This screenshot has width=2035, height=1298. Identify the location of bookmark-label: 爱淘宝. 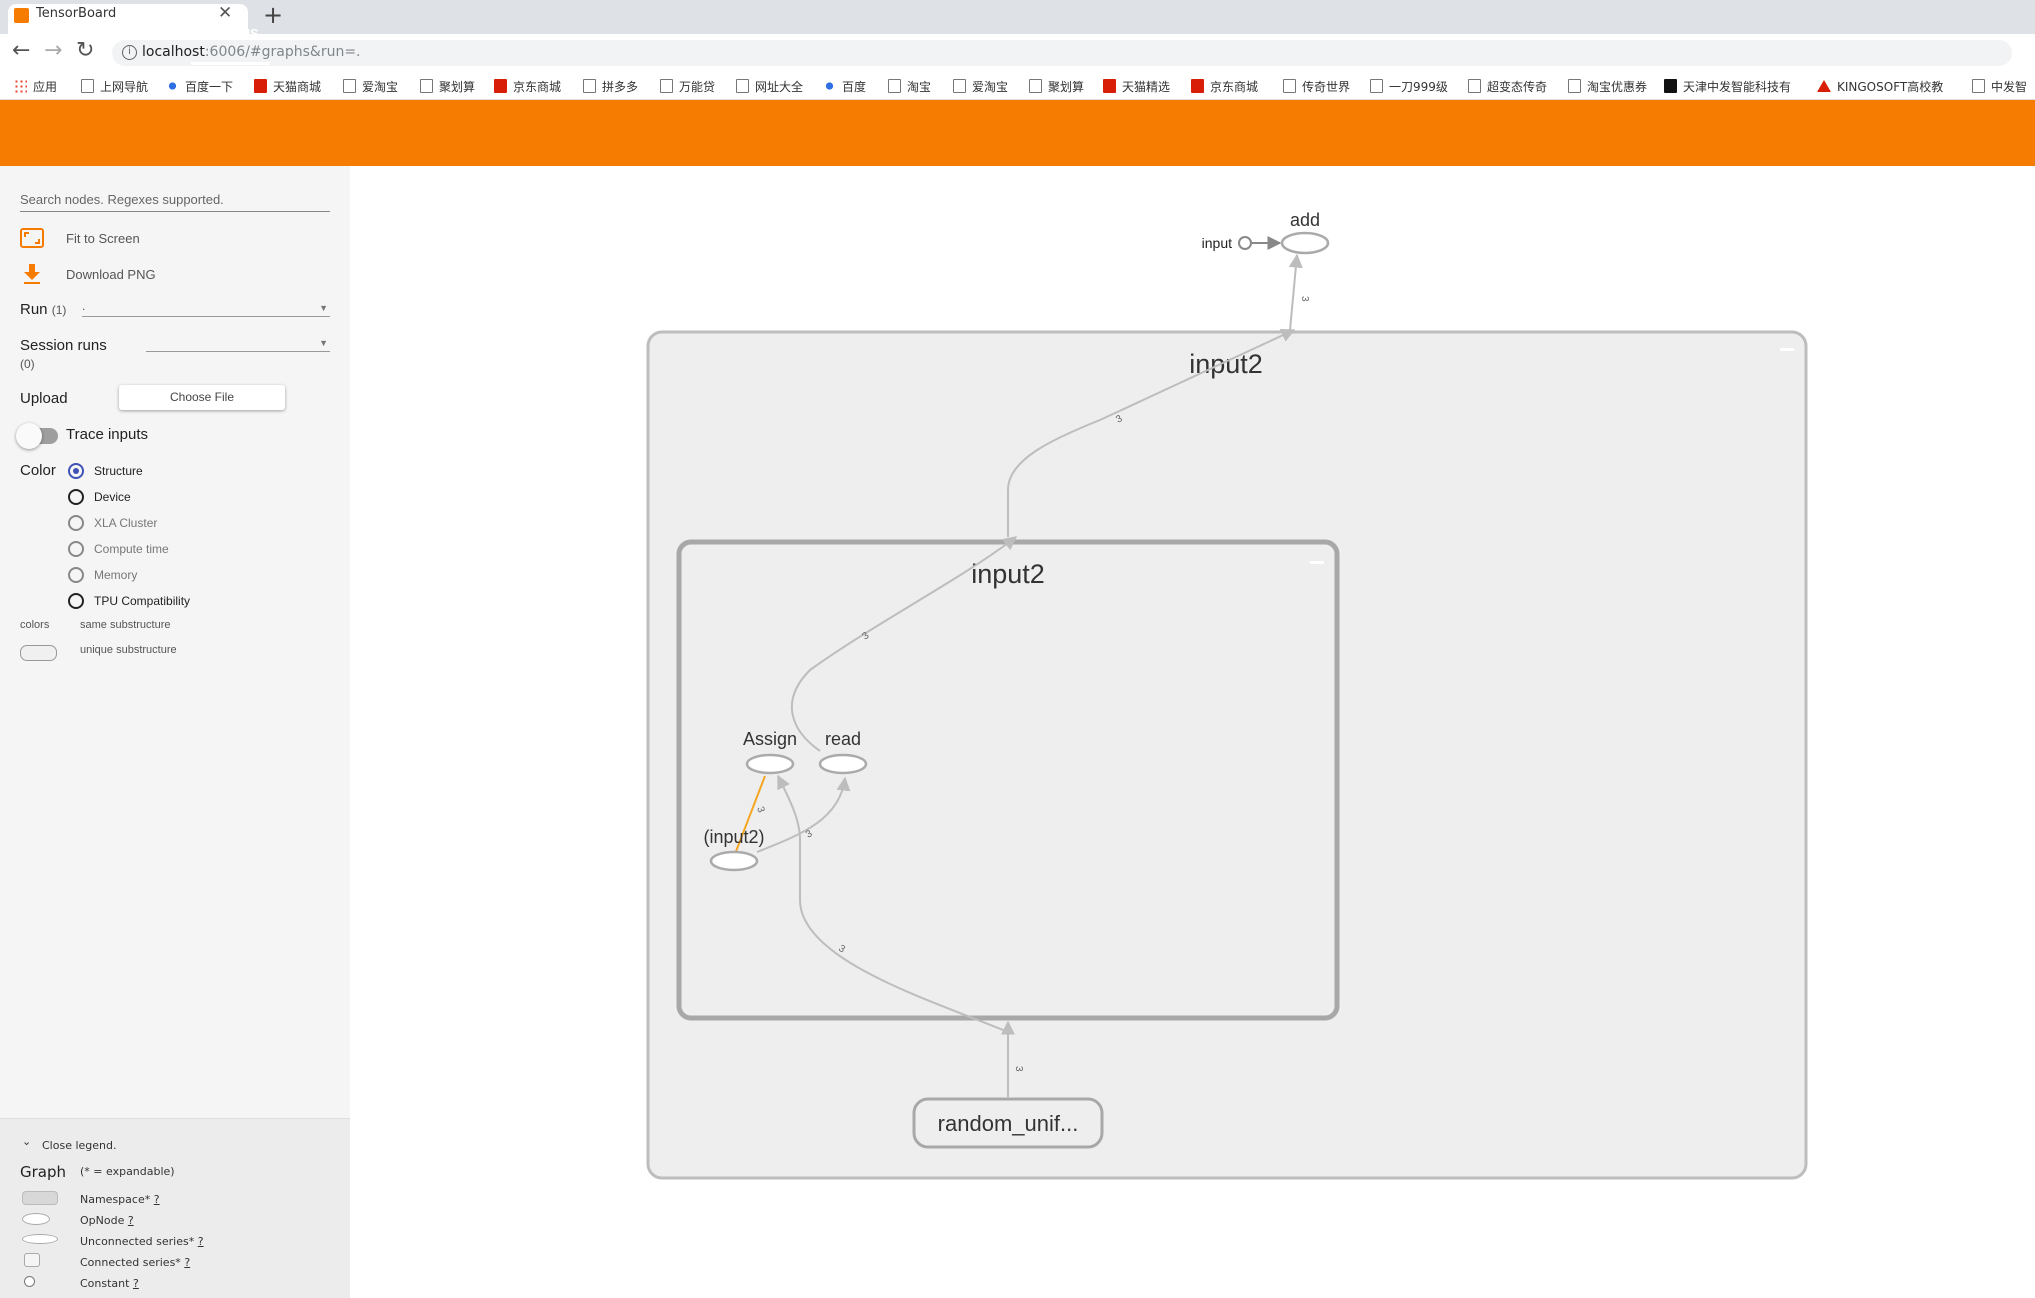
(990, 86).